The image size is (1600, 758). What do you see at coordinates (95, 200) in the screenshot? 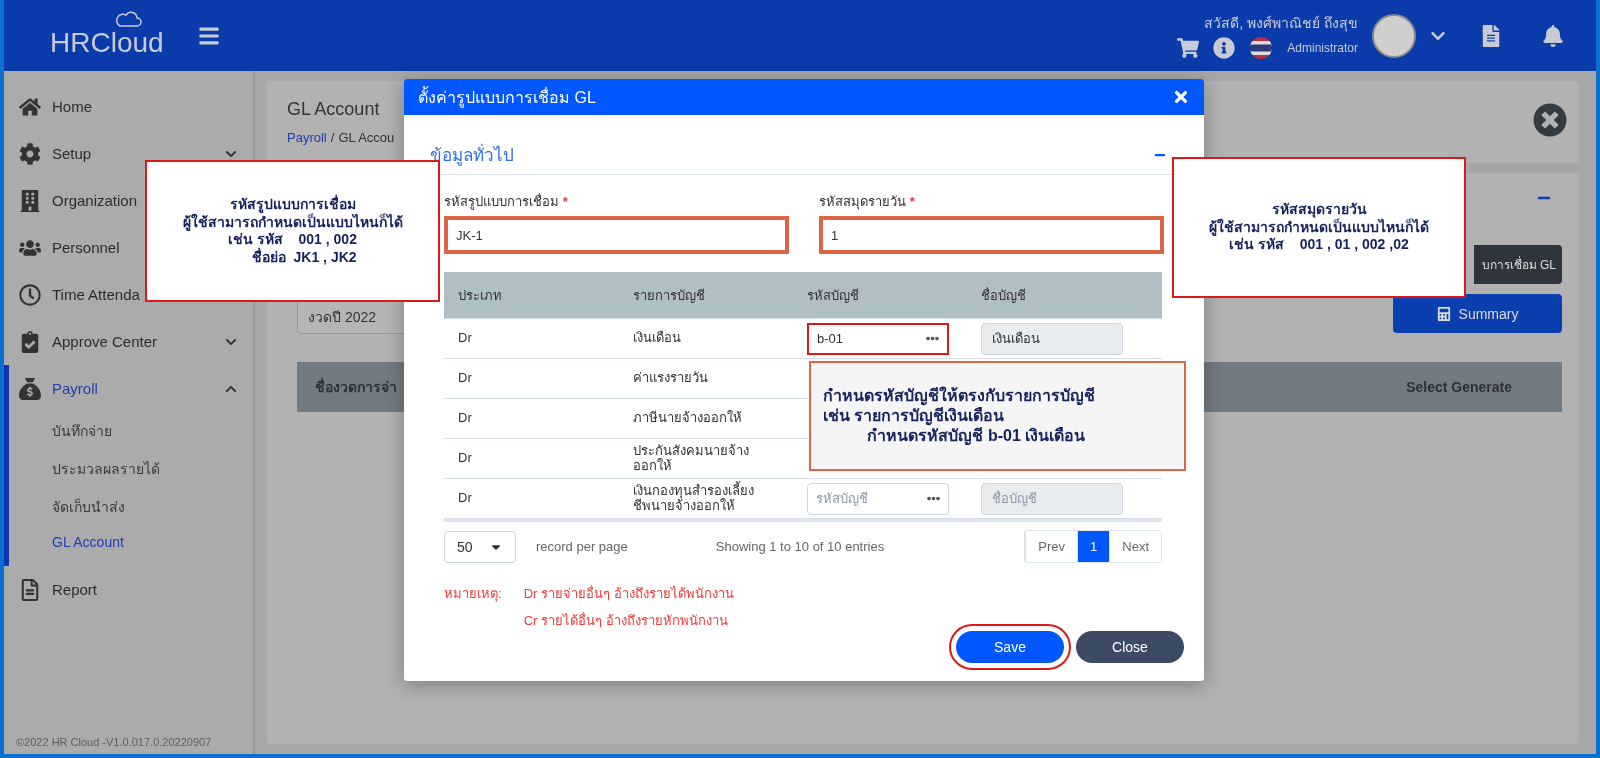
I see `sidebar-item: Organization` at bounding box center [95, 200].